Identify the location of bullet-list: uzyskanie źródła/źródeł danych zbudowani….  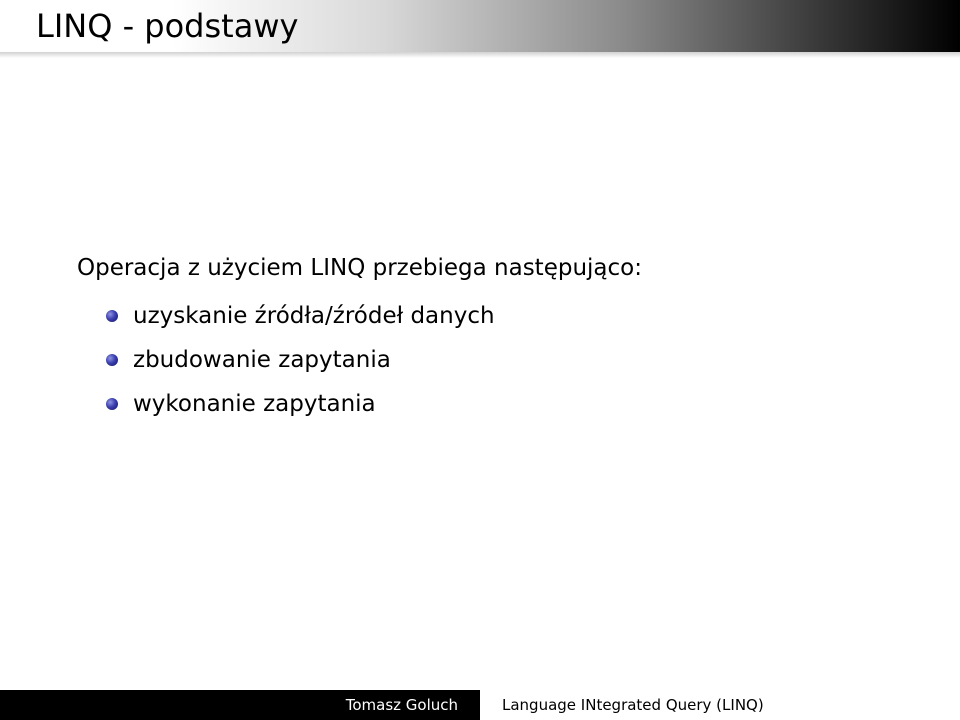
(359, 360).